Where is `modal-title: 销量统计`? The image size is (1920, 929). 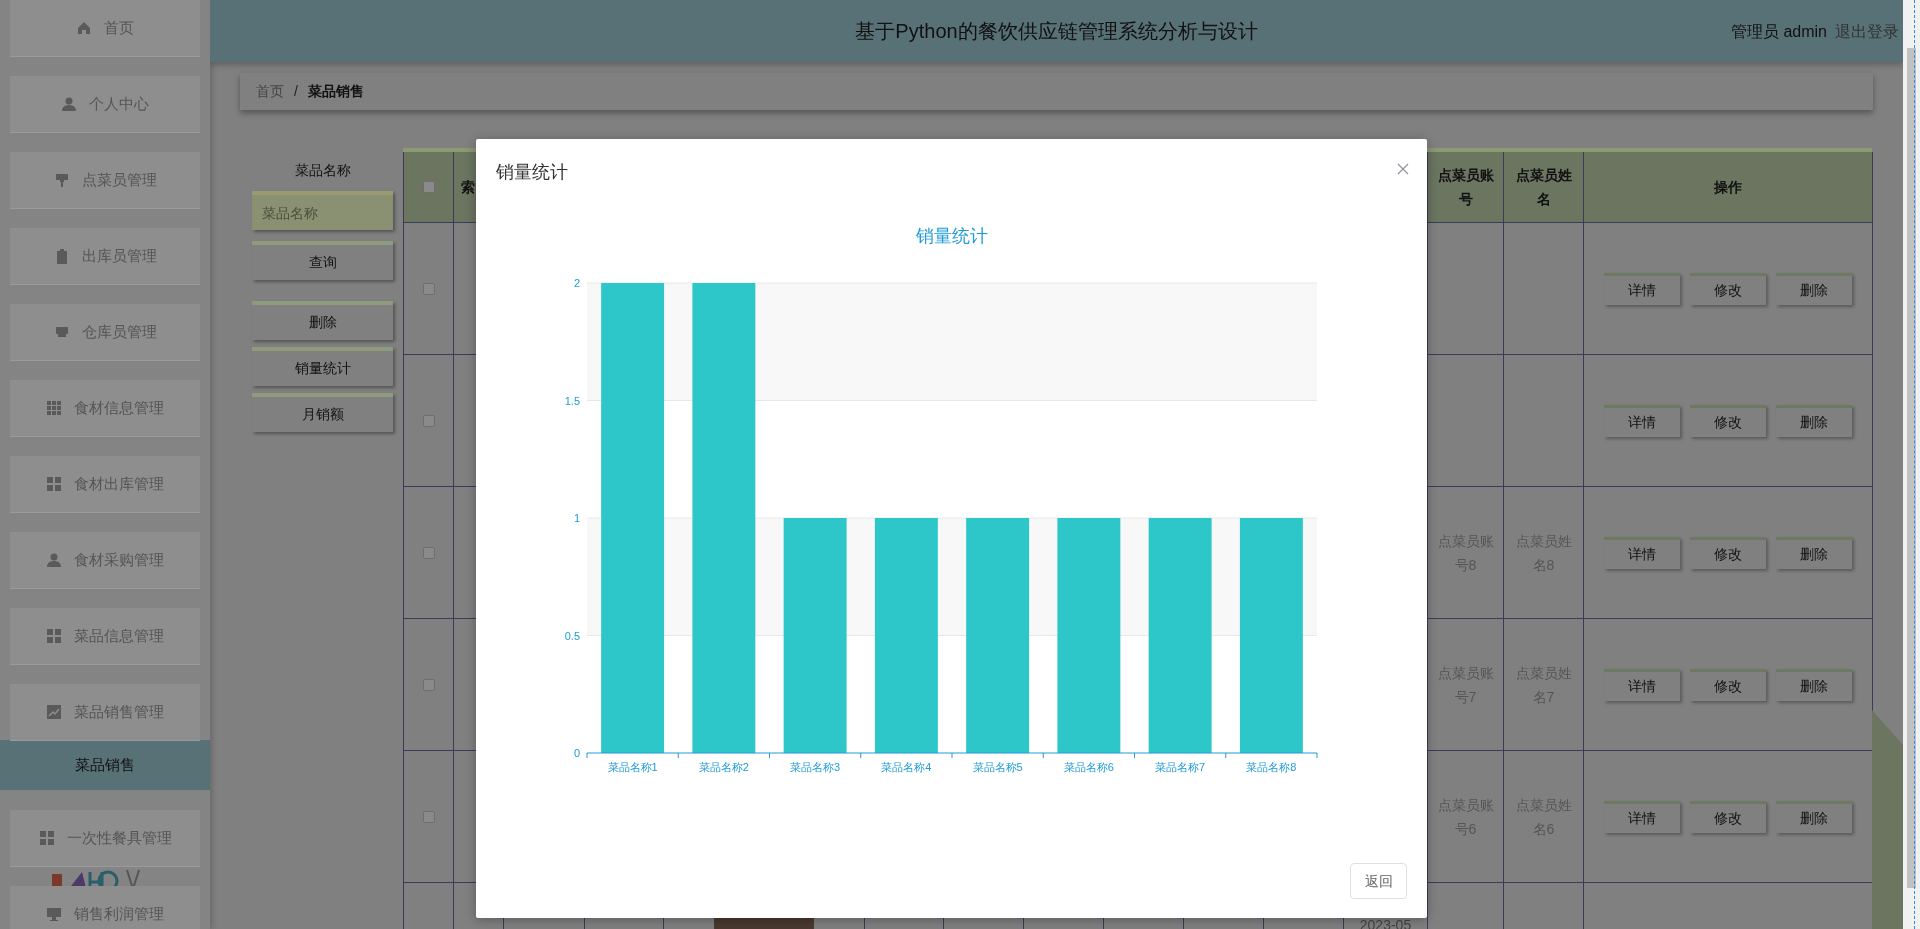
modal-title: 销量统计 is located at coordinates (532, 172).